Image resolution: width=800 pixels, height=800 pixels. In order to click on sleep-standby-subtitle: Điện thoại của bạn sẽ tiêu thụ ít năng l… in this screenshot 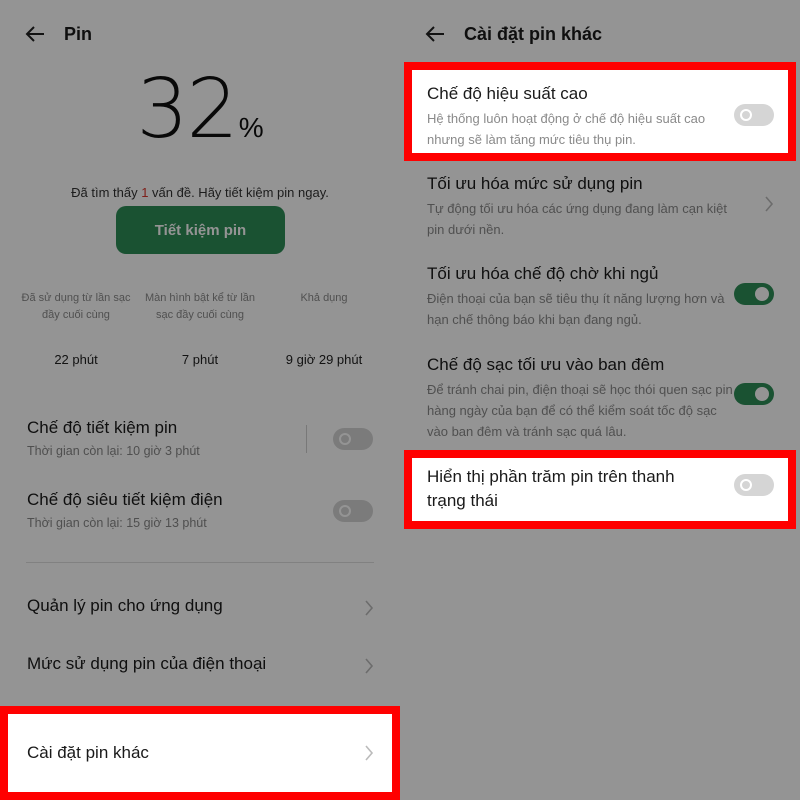, I will do `click(576, 309)`.